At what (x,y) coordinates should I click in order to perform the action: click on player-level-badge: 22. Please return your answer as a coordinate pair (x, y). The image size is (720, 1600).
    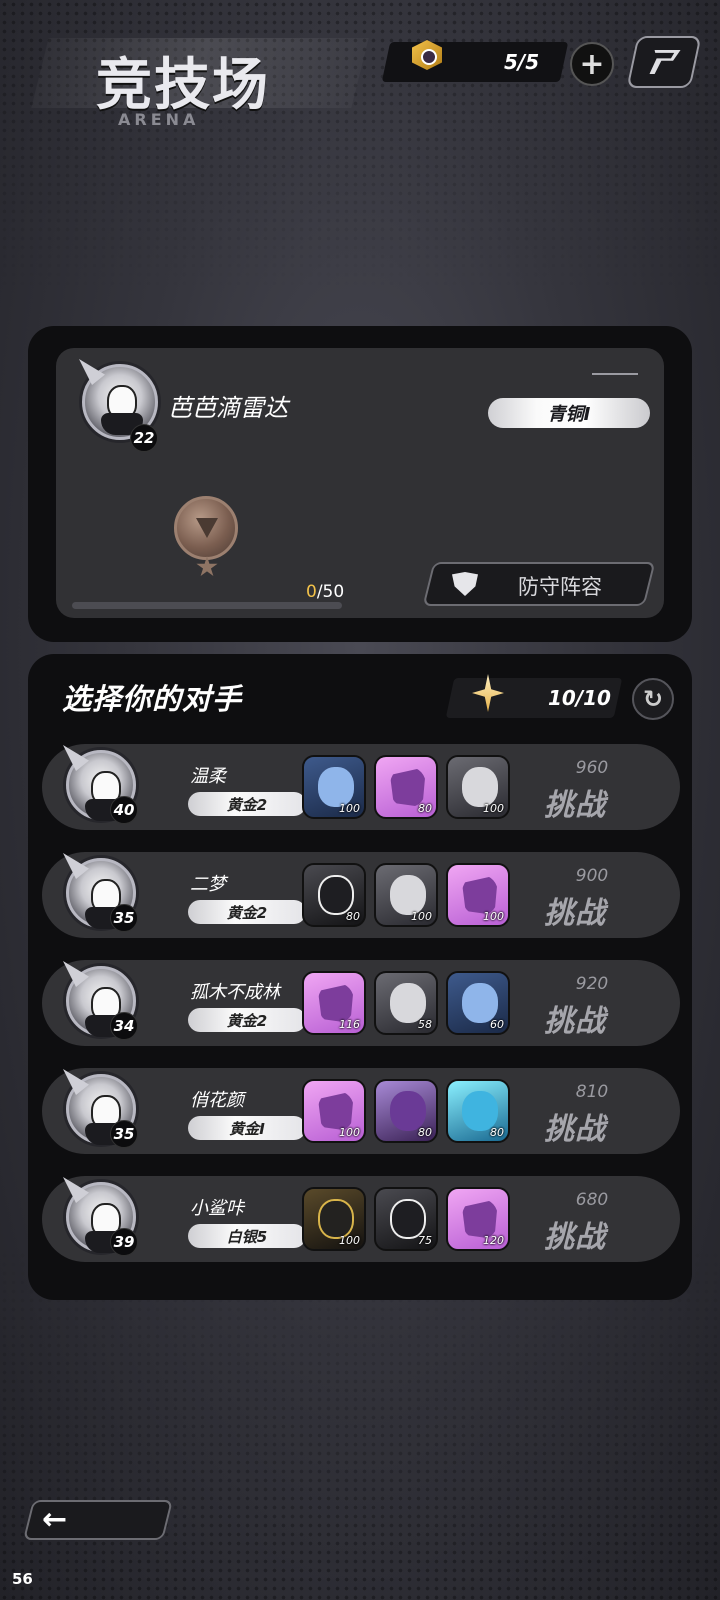
    Looking at the image, I should click on (144, 438).